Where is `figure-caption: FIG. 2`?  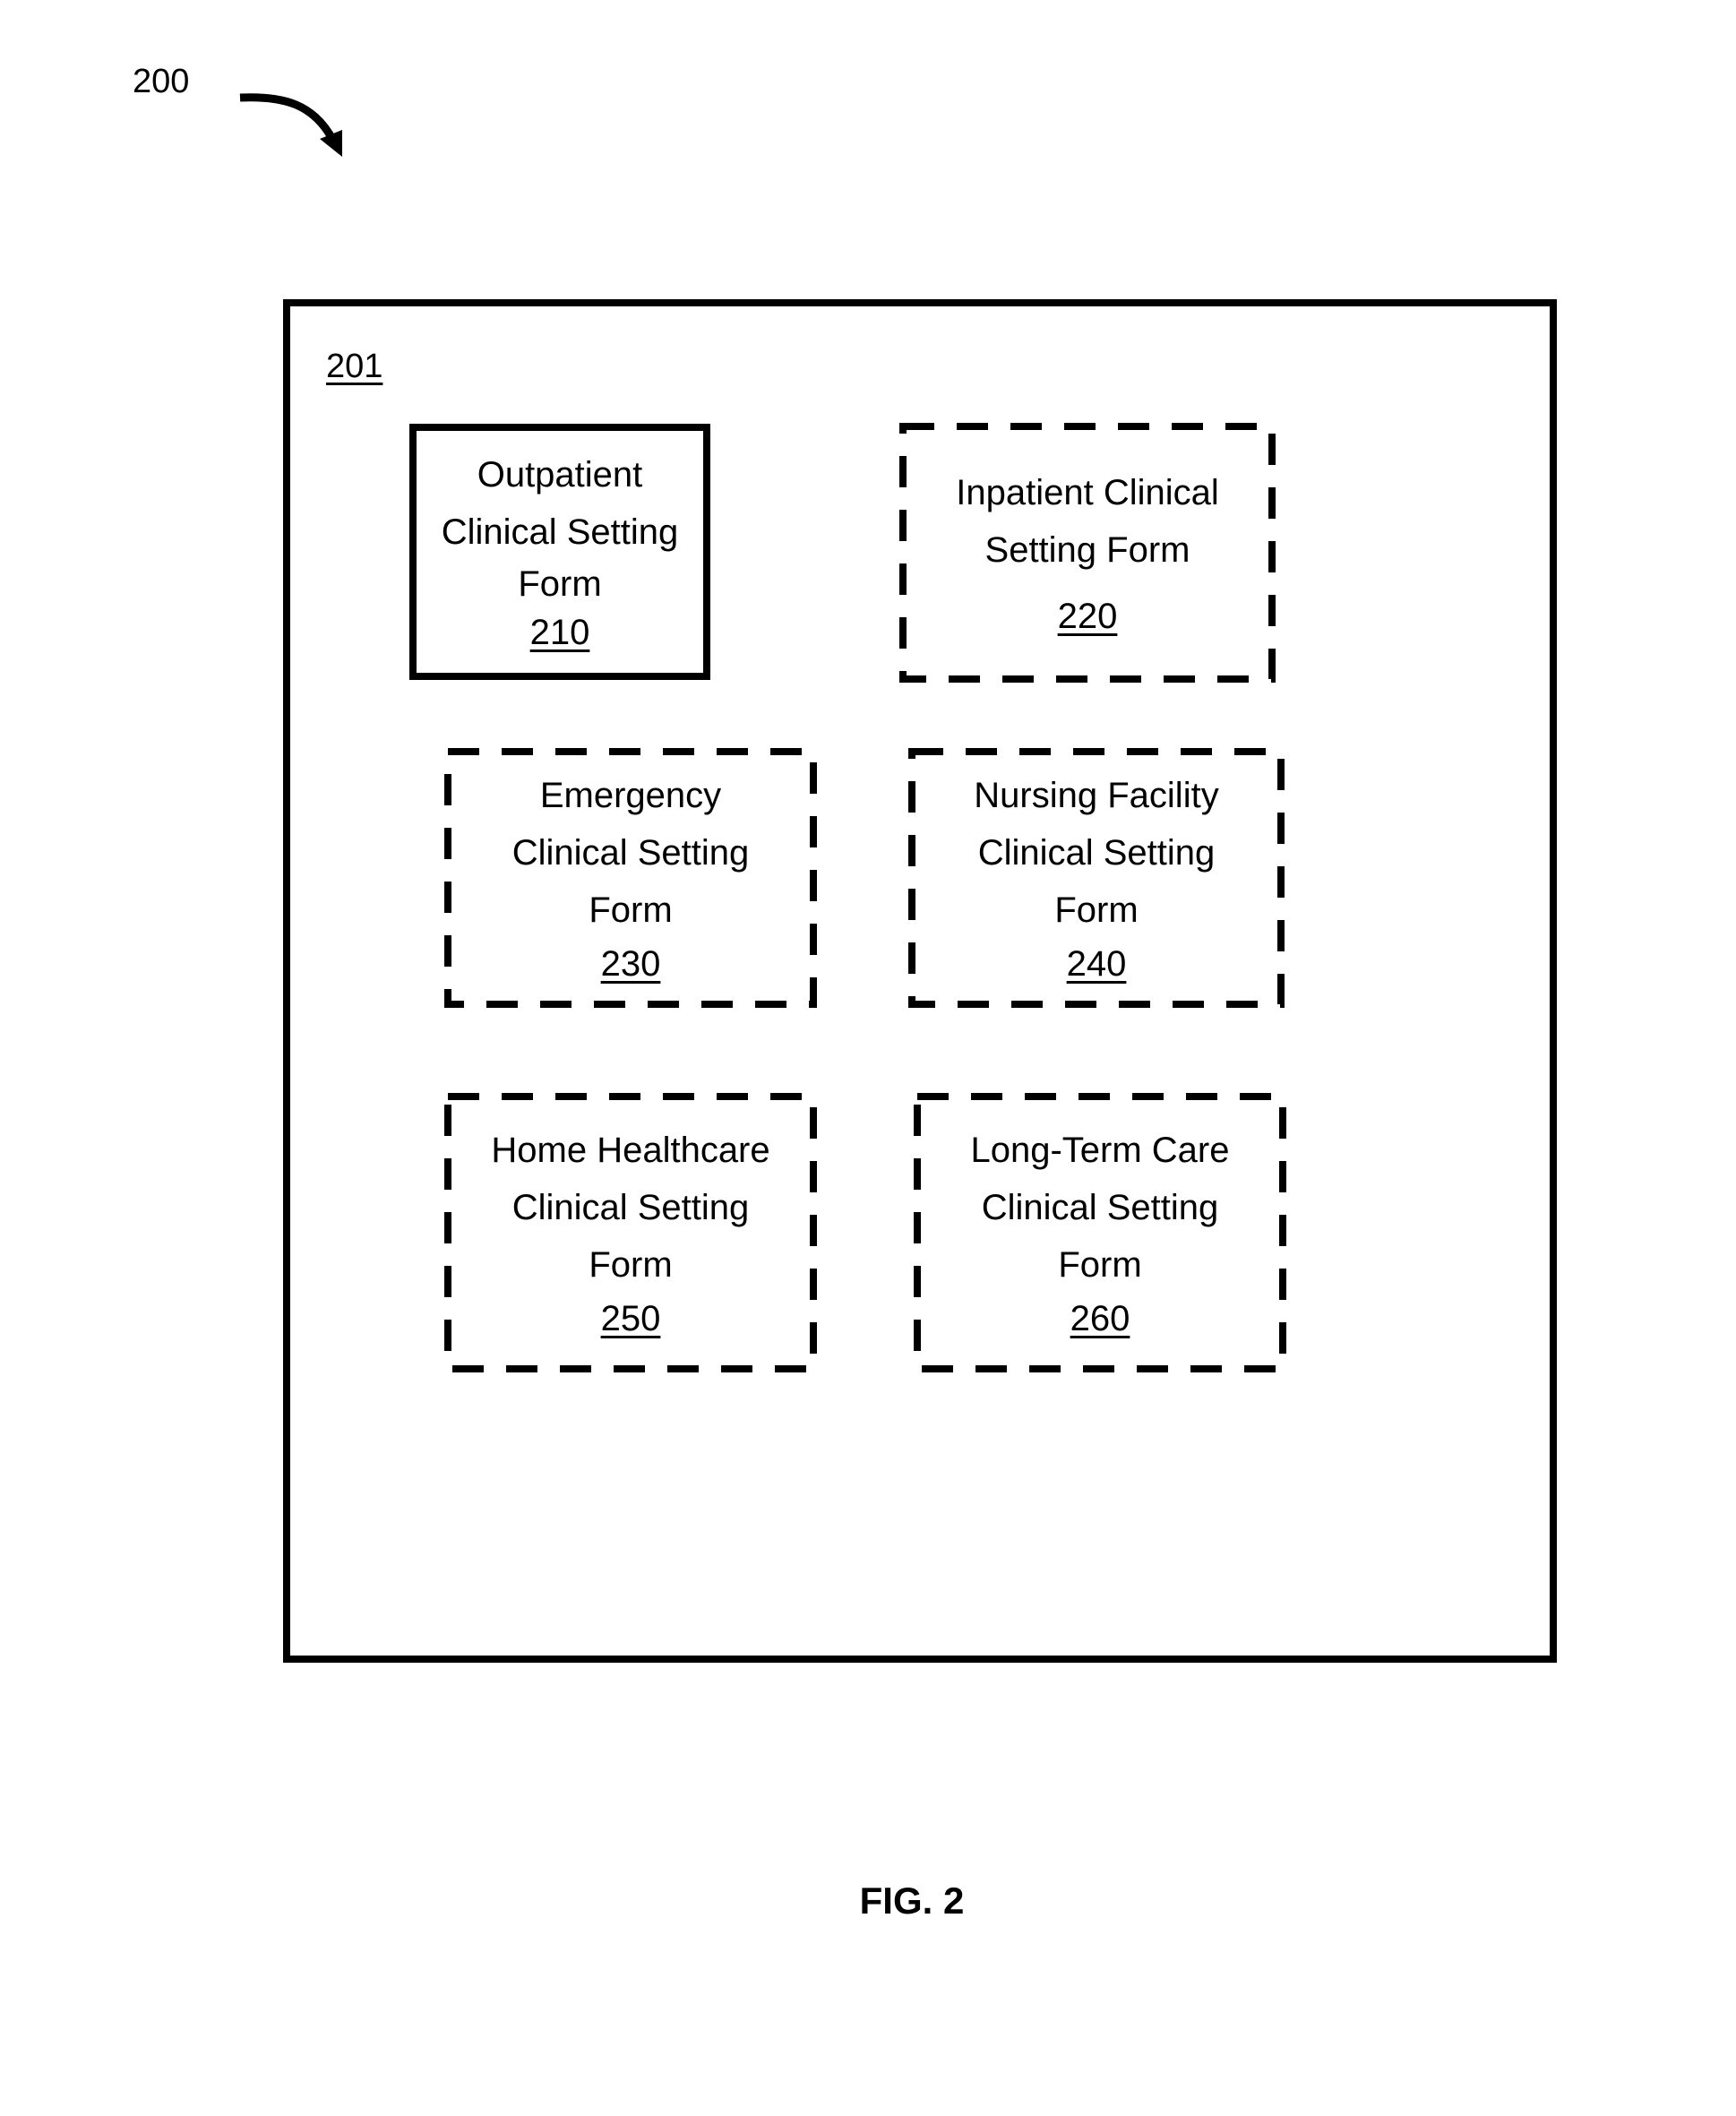
figure-caption: FIG. 2 is located at coordinates (912, 1901).